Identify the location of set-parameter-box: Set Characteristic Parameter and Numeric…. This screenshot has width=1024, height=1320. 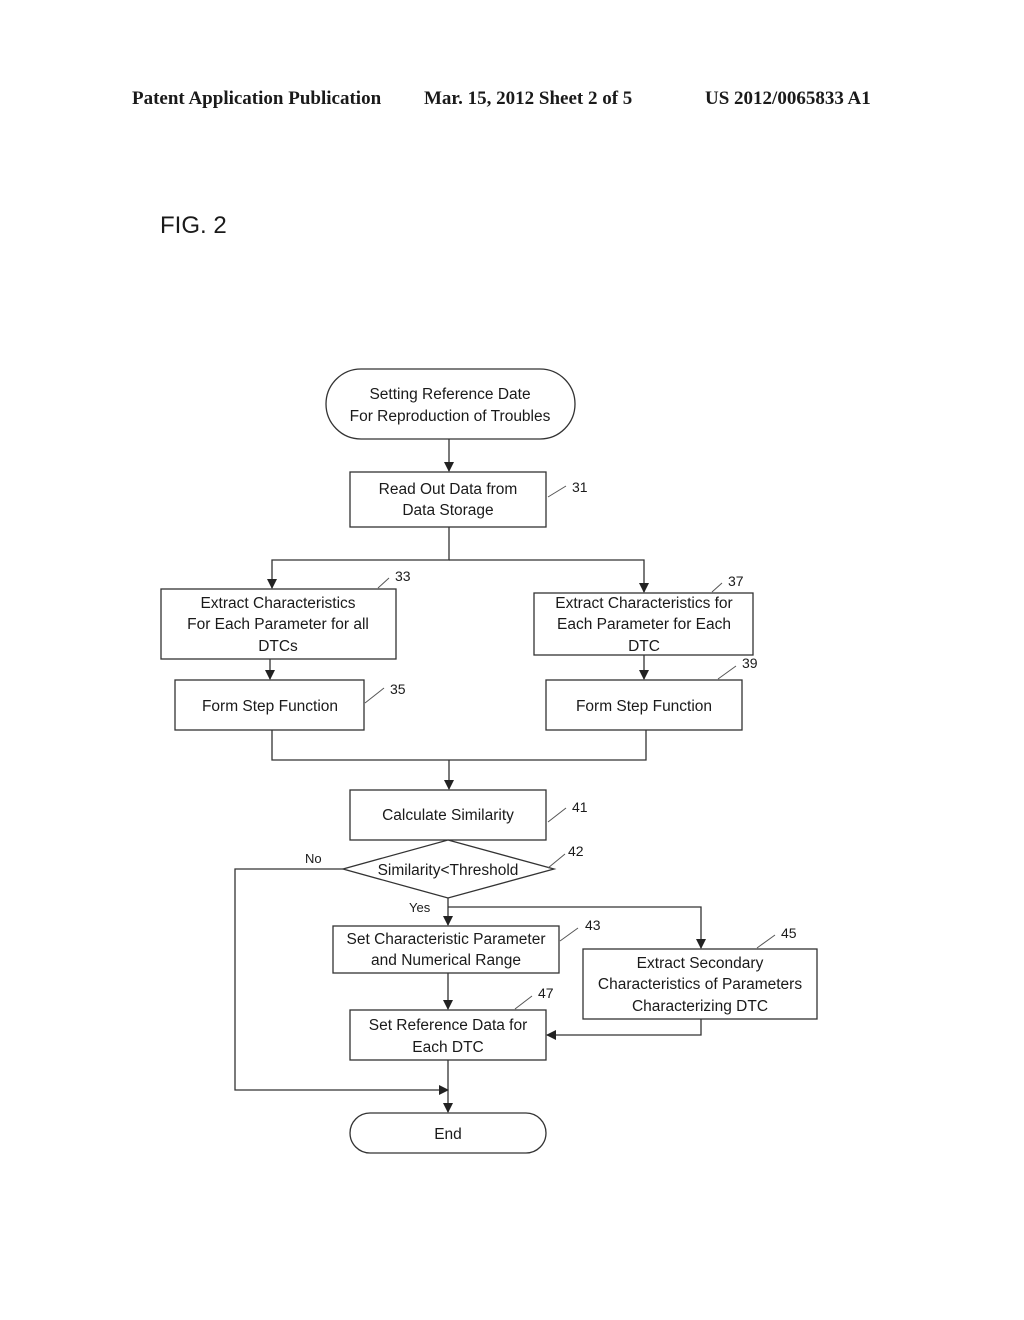
(466, 945).